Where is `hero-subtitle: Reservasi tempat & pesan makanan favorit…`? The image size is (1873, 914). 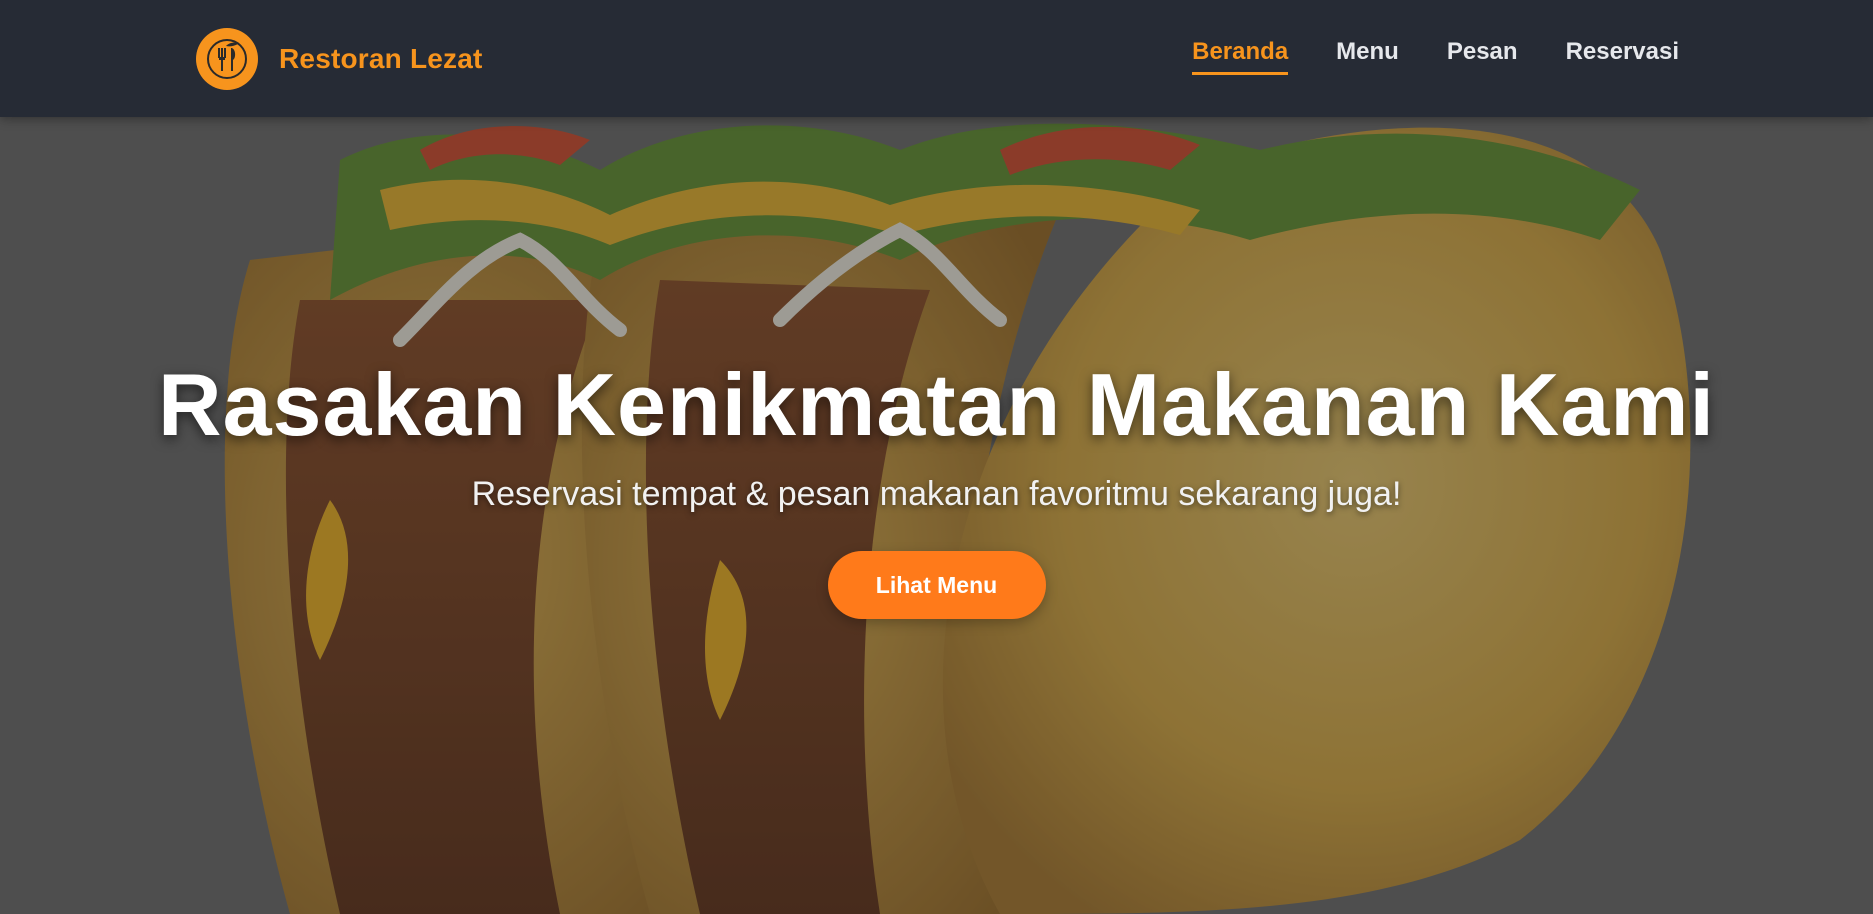 hero-subtitle: Reservasi tempat & pesan makanan favorit… is located at coordinates (936, 494).